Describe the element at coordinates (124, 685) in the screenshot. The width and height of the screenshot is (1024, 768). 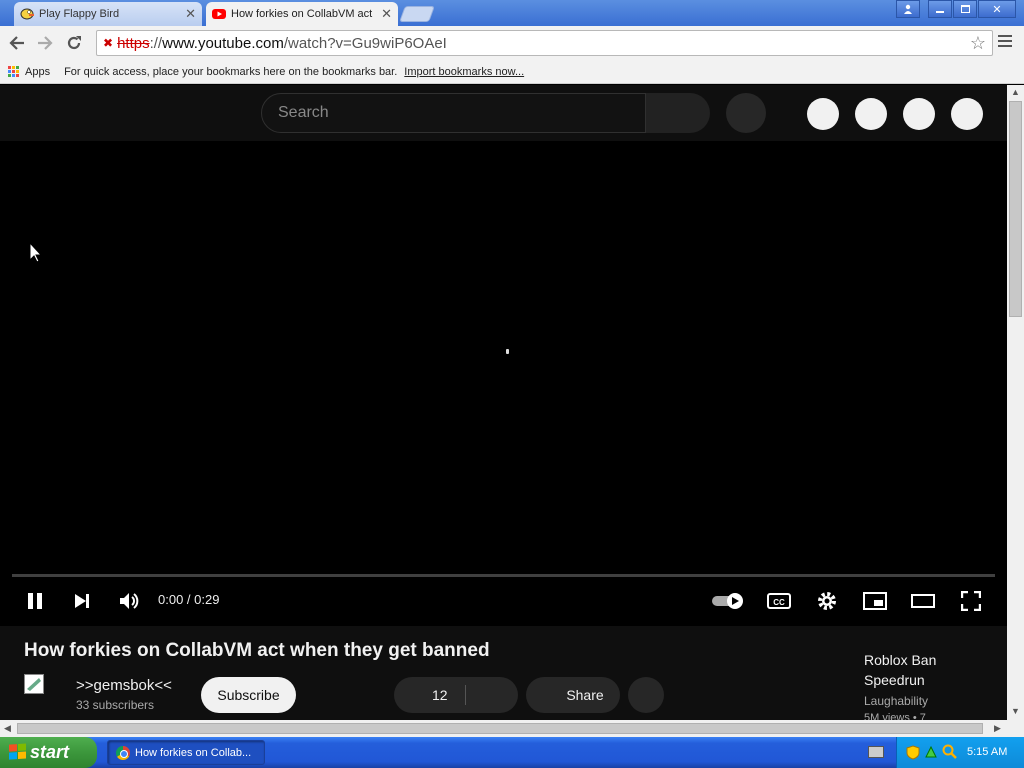
I see `channel-name: >>gemsbok<<` at that location.